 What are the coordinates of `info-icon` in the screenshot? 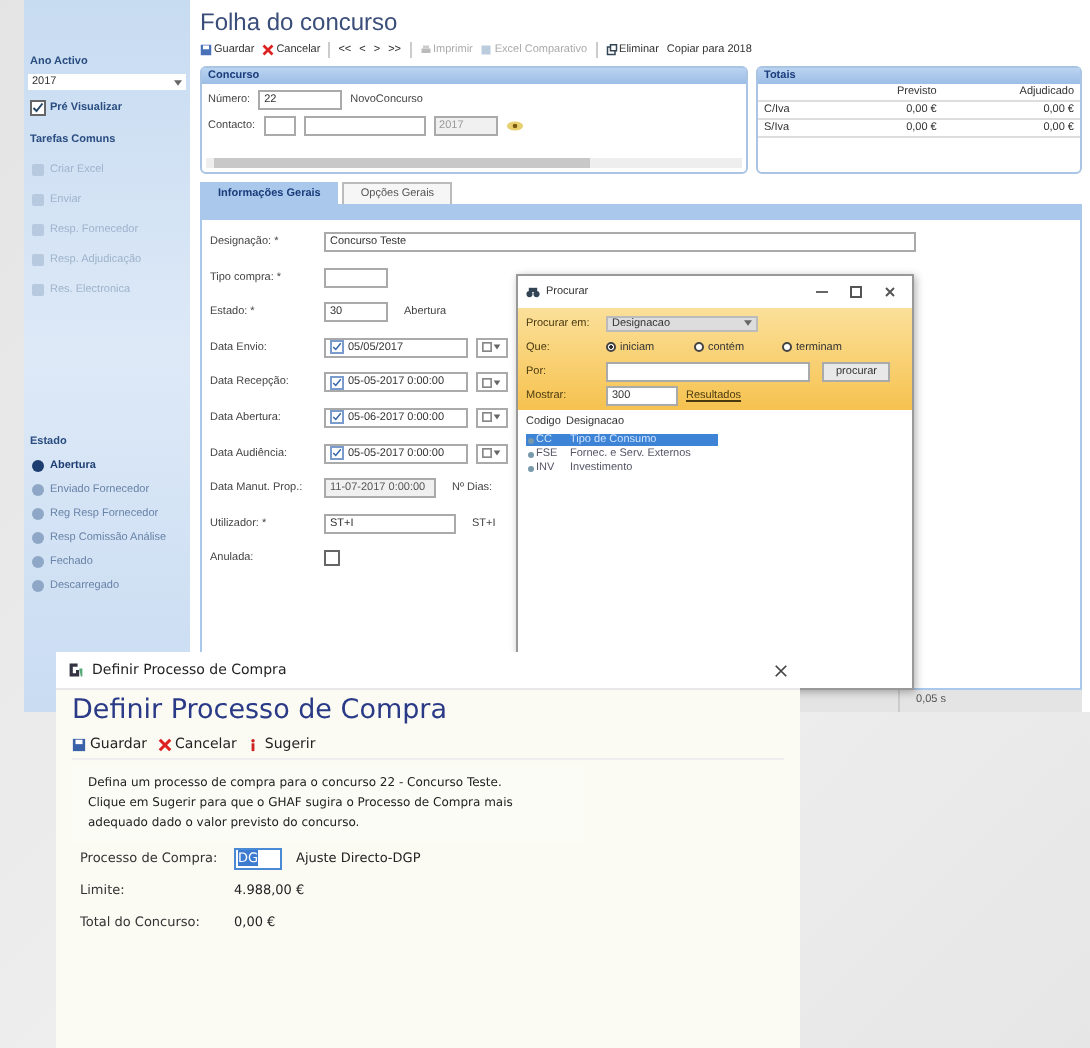 It's located at (253, 744).